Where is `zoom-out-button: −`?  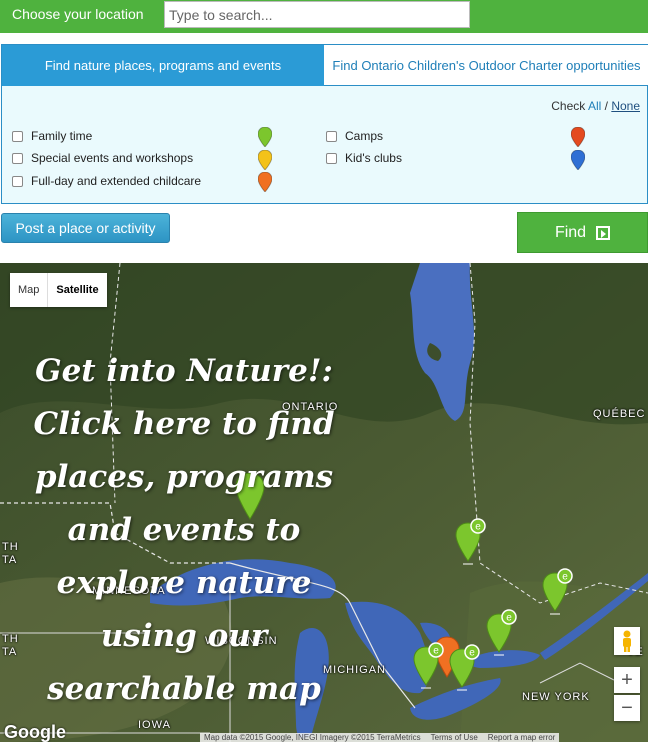 zoom-out-button: − is located at coordinates (627, 708).